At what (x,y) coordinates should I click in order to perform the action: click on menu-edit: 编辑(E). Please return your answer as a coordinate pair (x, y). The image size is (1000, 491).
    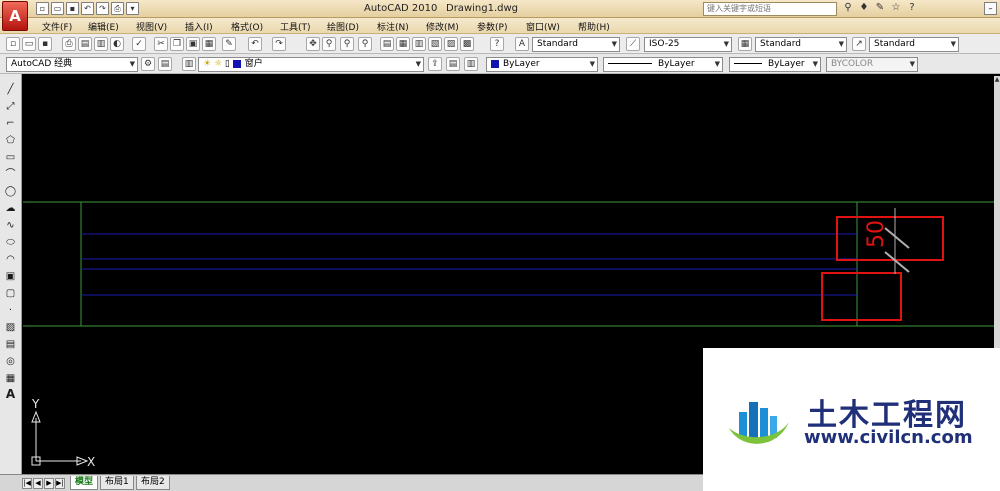
    Looking at the image, I should click on (103, 26).